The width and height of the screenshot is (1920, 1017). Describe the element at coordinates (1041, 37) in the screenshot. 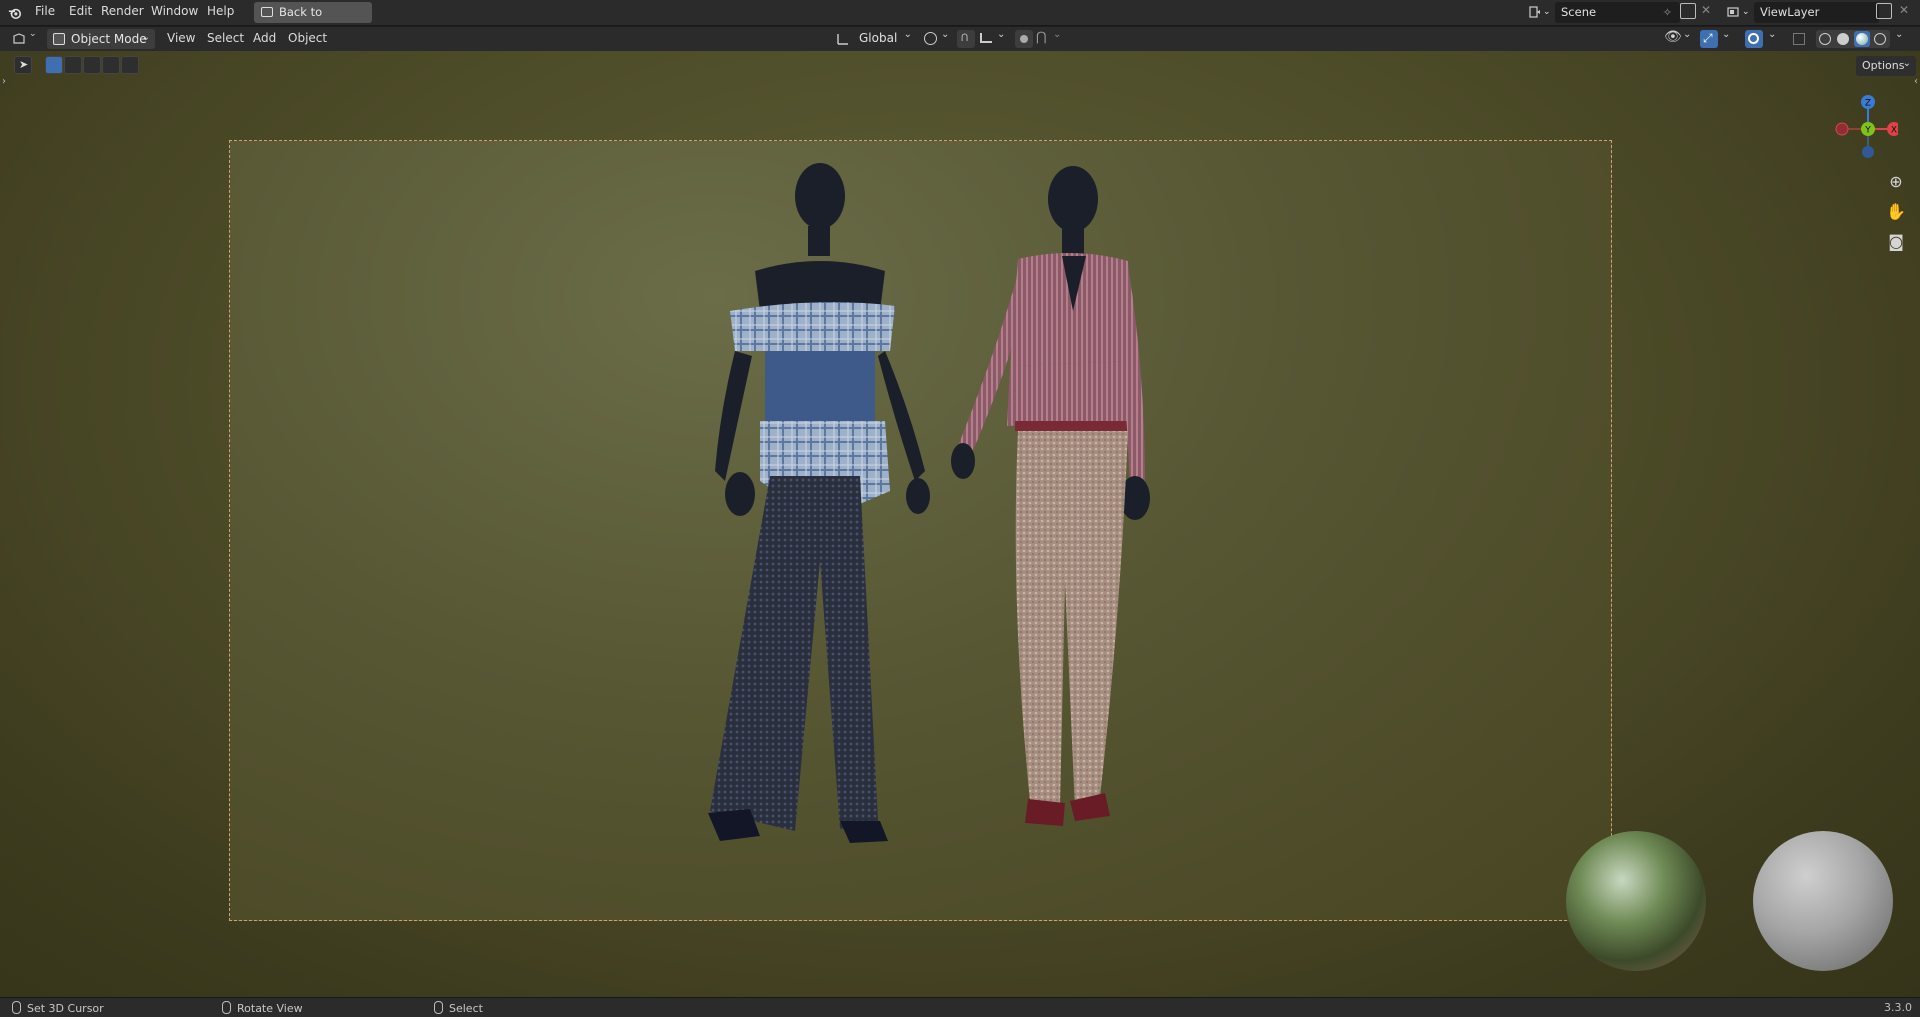

I see `falloff-curve-icon: ⋂` at that location.